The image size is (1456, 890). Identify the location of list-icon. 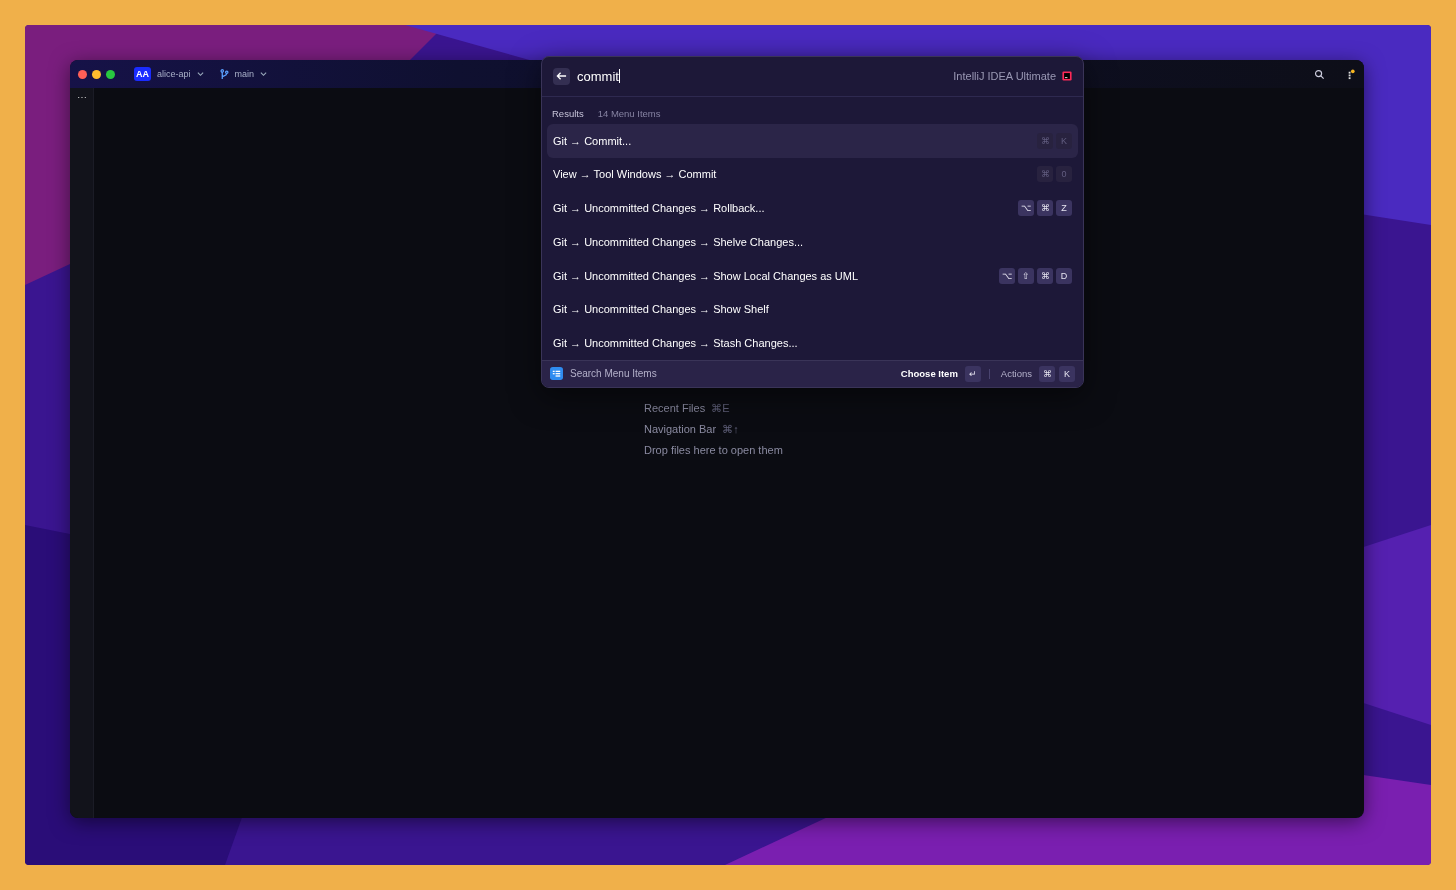
(556, 374).